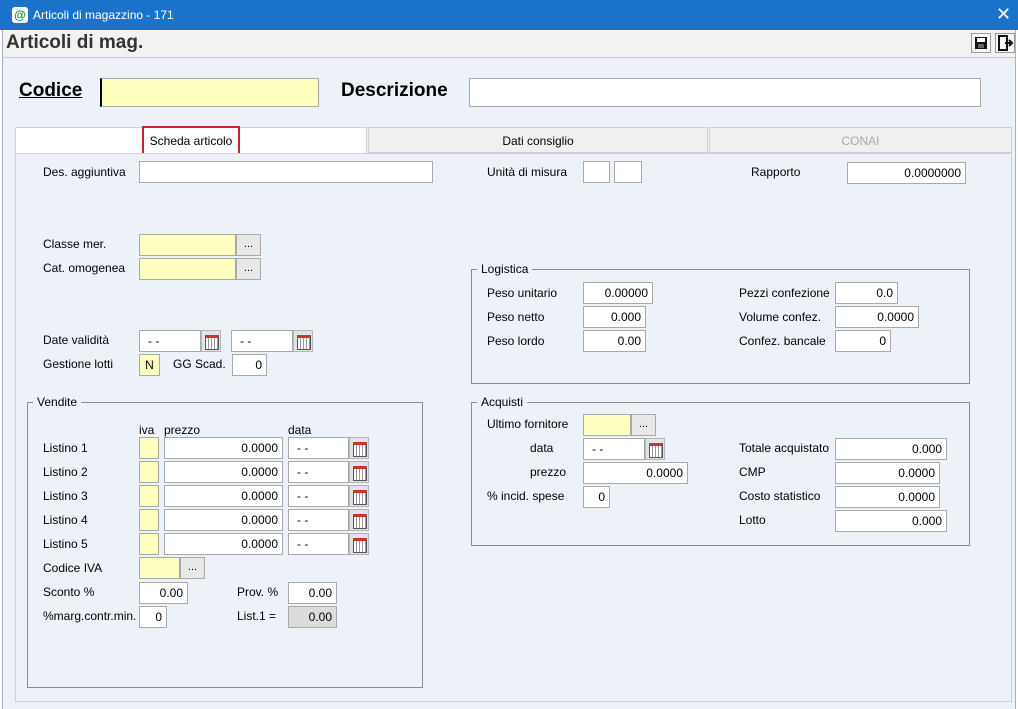 The image size is (1018, 709). I want to click on form-title: Articoli di mag., so click(75, 42).